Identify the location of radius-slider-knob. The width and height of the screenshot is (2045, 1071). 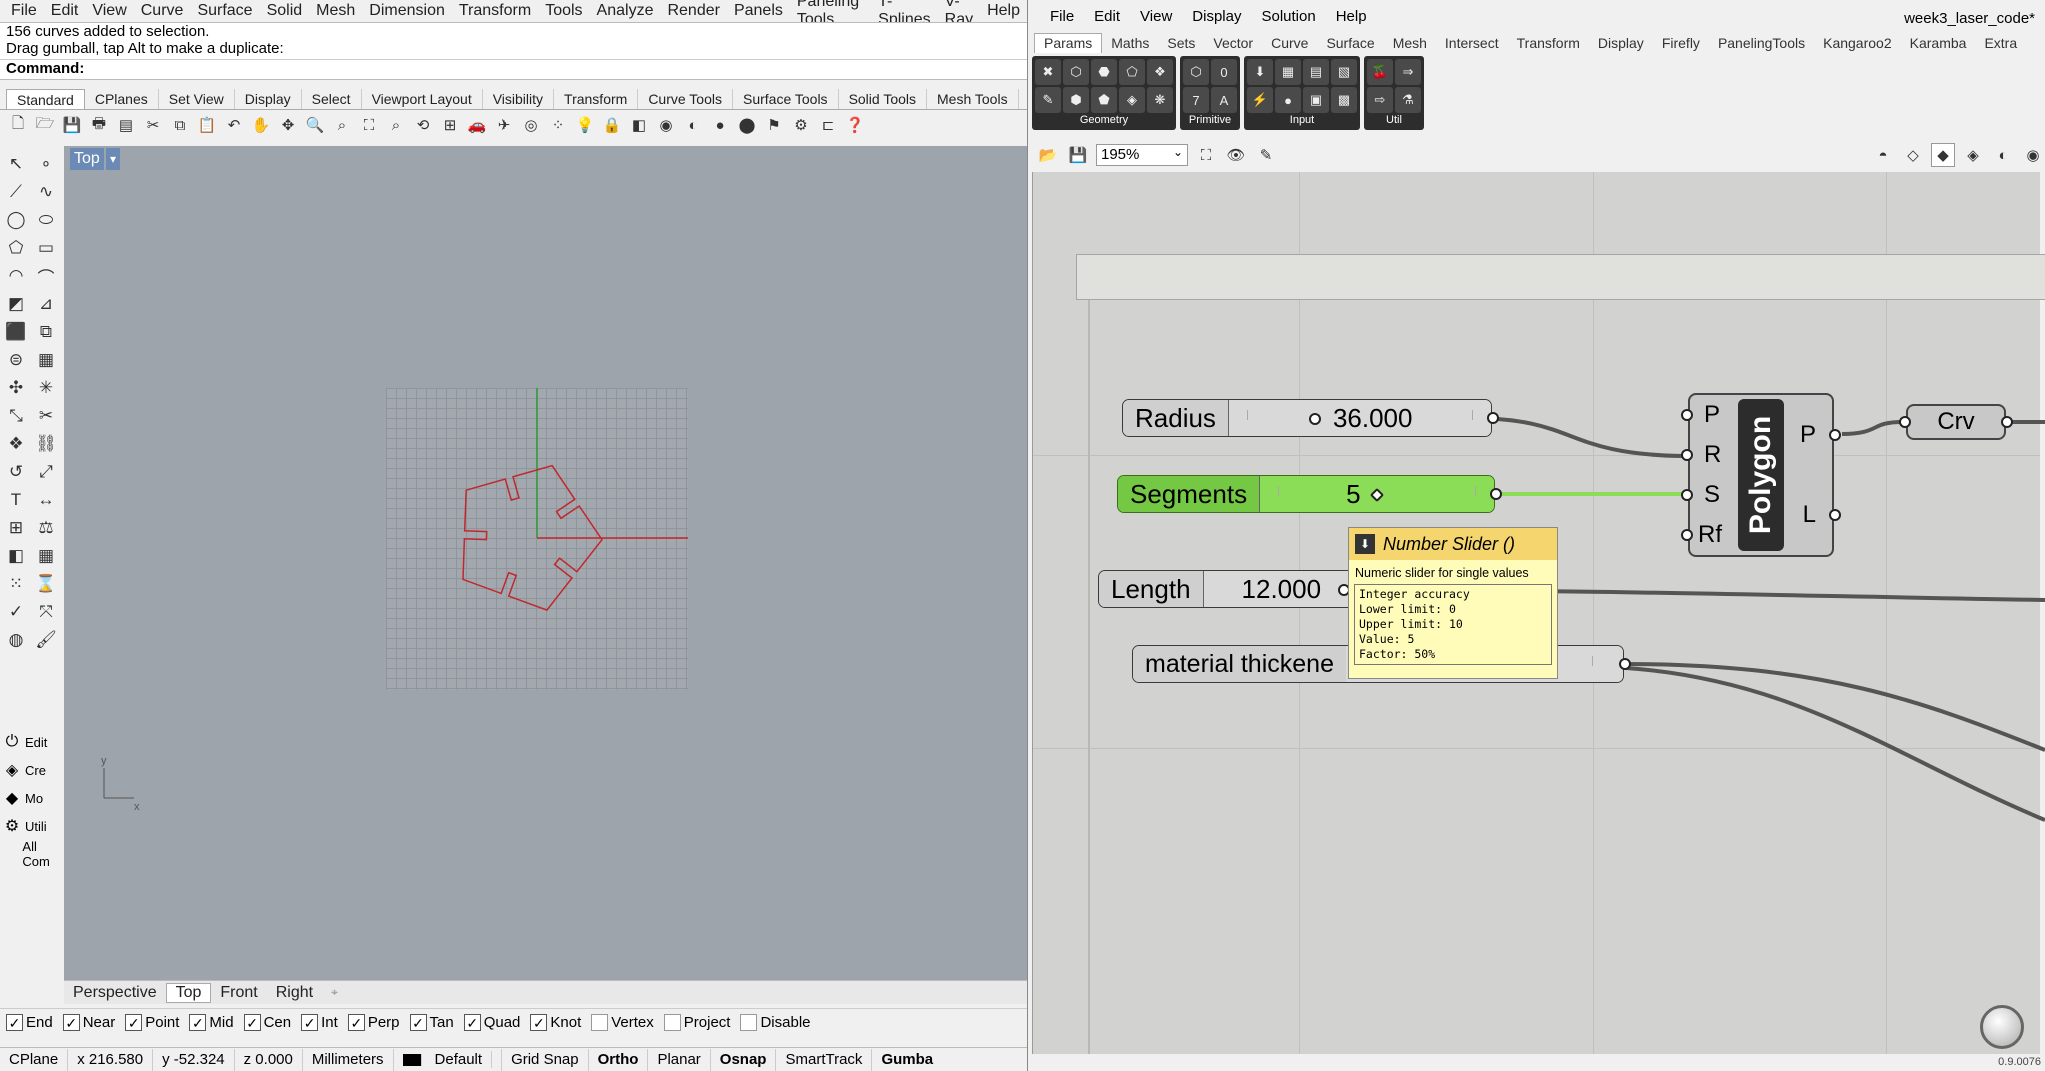
(1314, 419).